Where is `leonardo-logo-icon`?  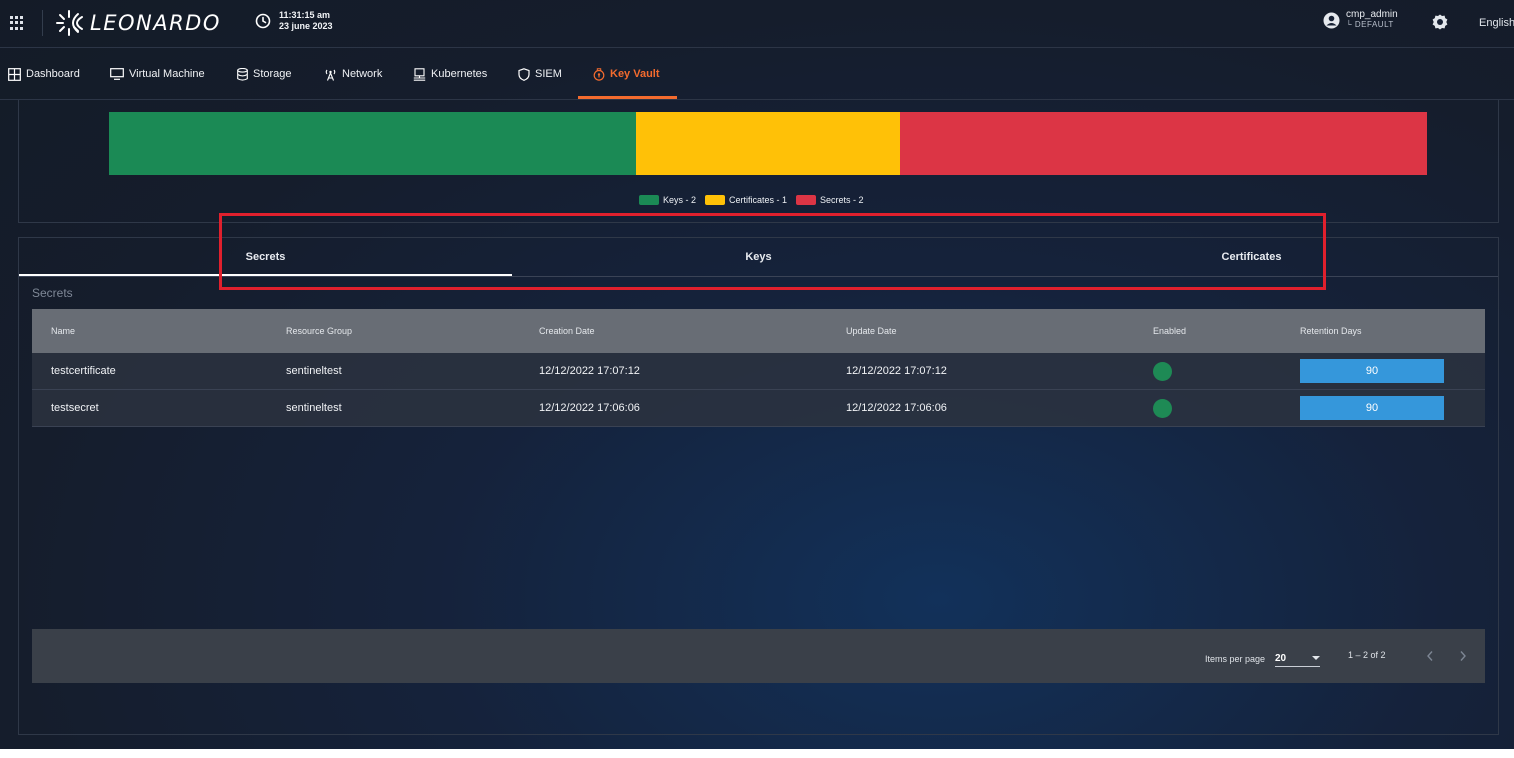
leonardo-logo-icon is located at coordinates (69, 23).